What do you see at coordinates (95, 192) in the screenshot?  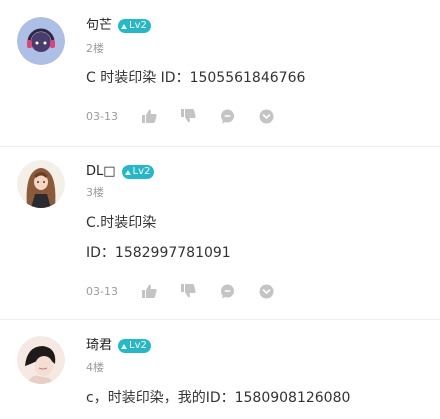 I see `floor-number: 3楼` at bounding box center [95, 192].